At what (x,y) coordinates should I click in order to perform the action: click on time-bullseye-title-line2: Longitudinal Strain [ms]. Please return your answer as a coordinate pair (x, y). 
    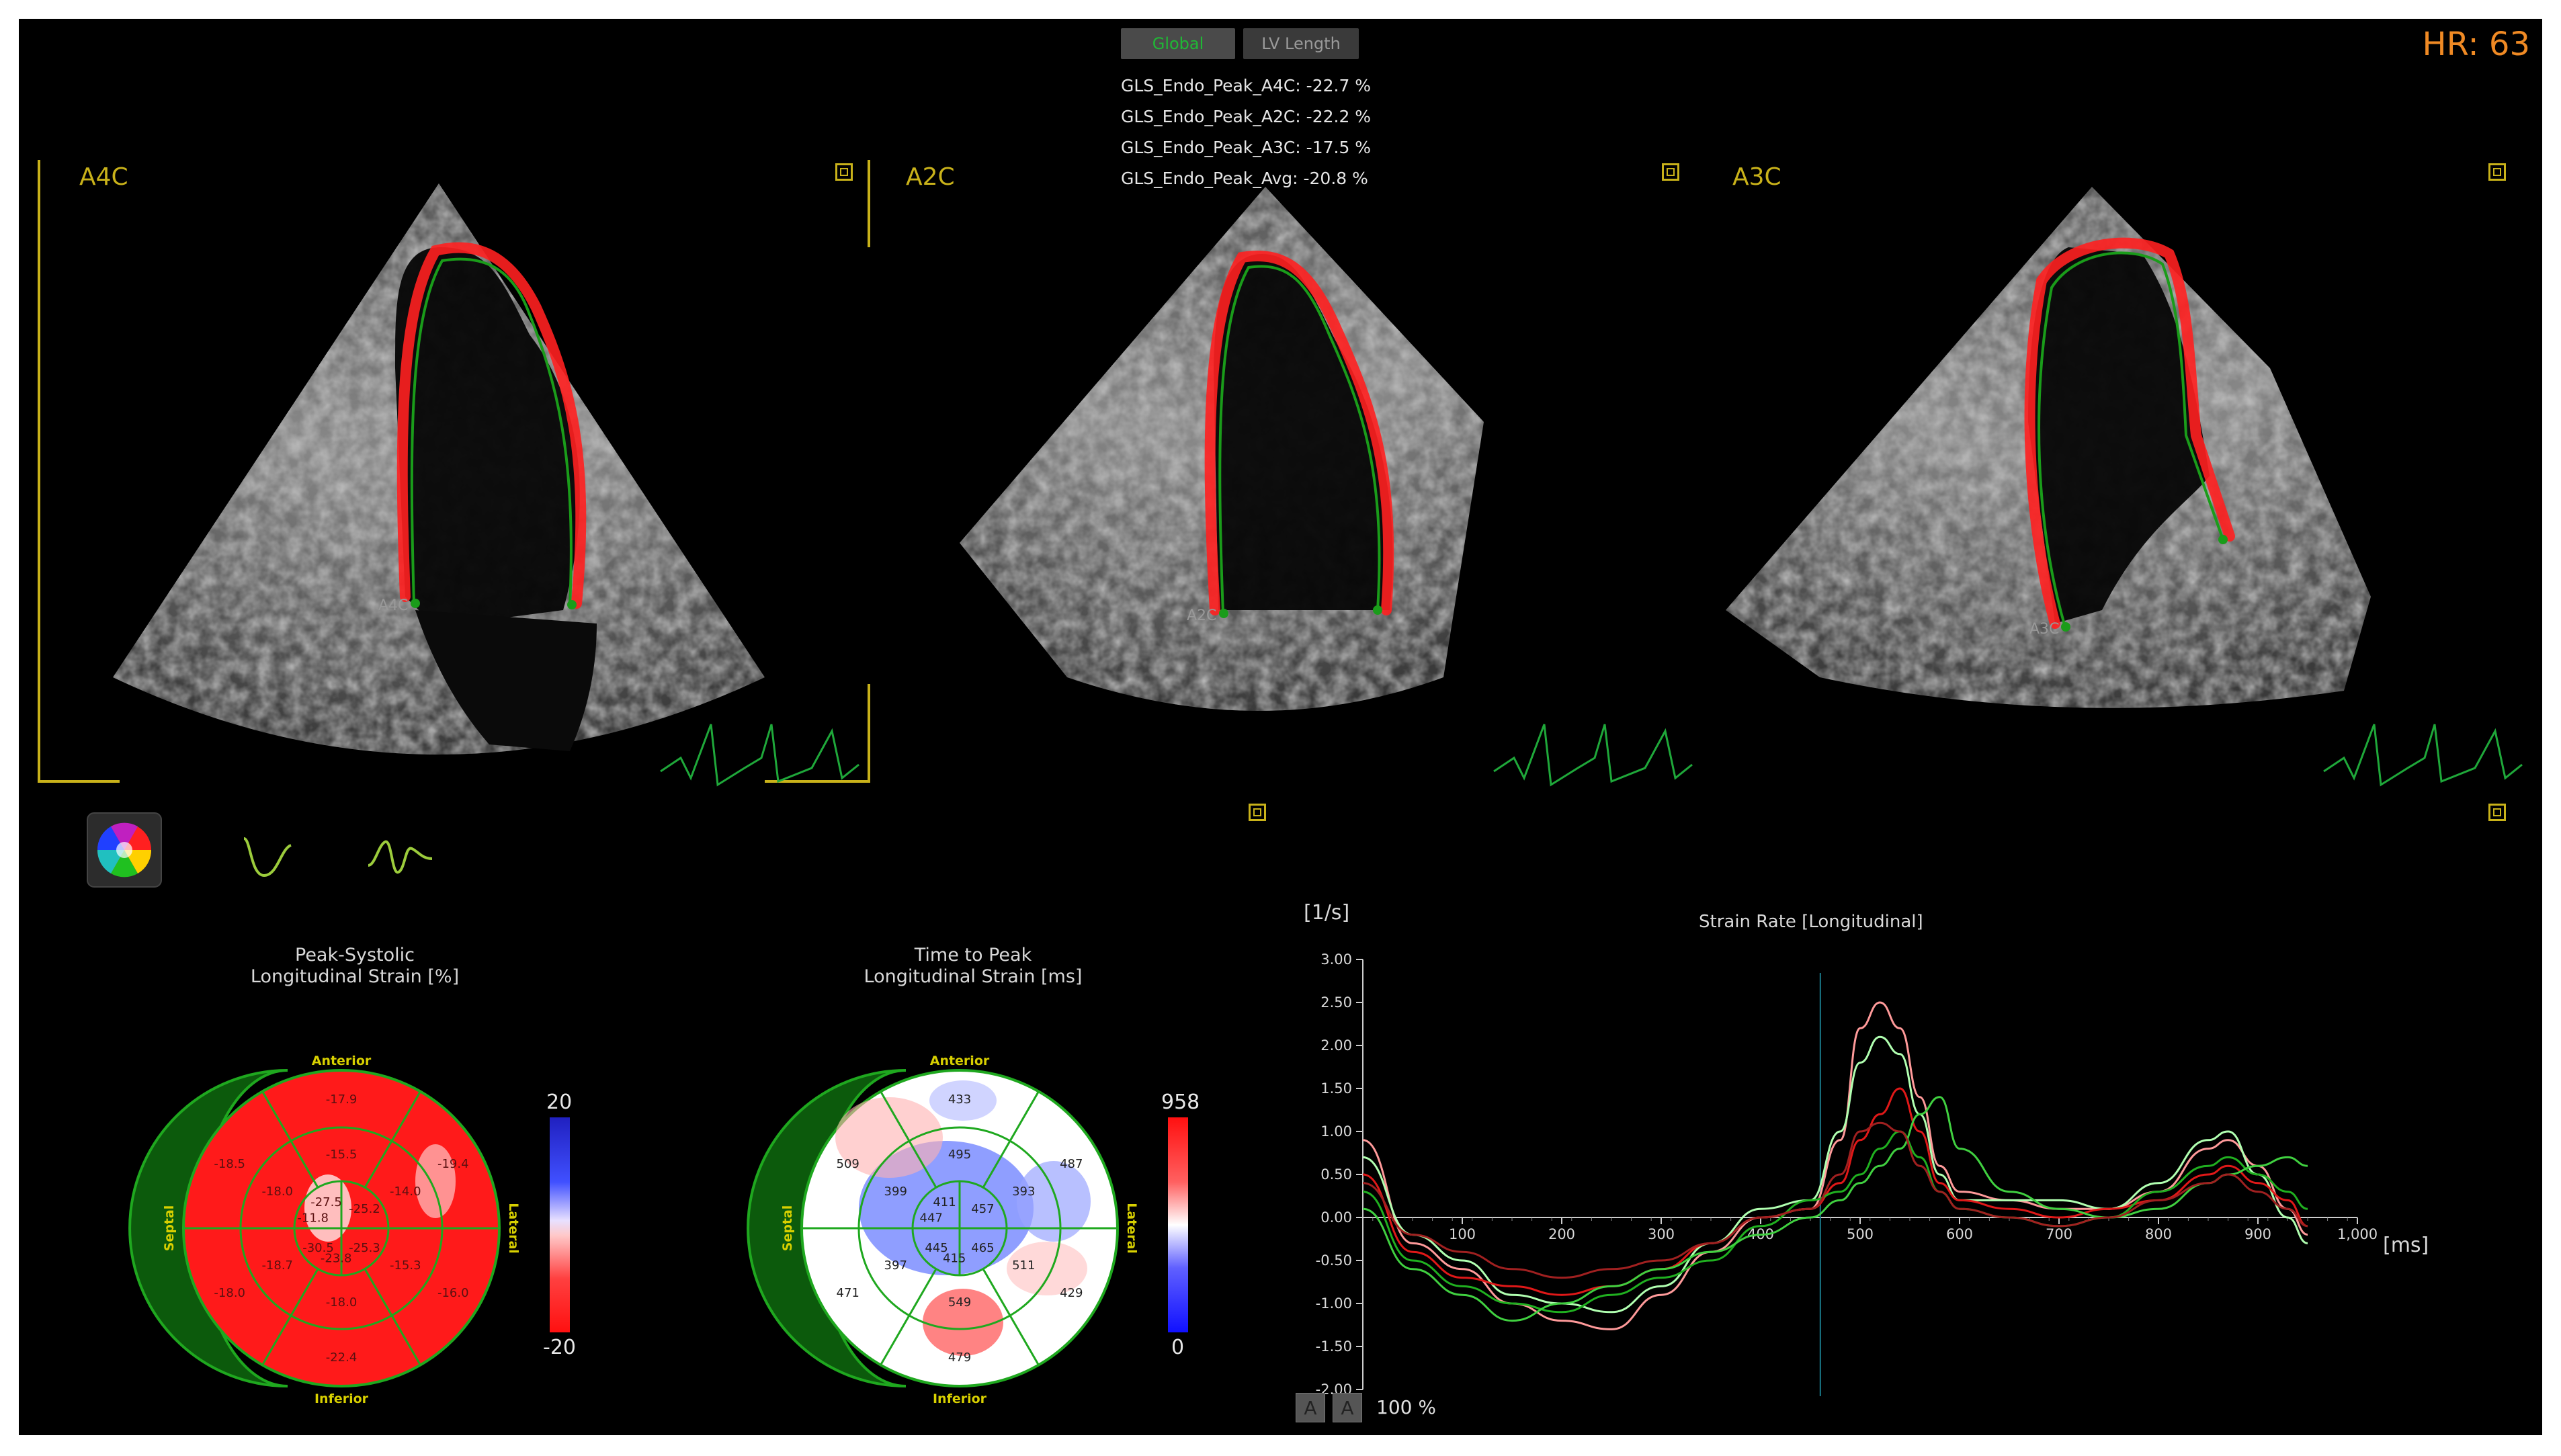
    Looking at the image, I should click on (973, 976).